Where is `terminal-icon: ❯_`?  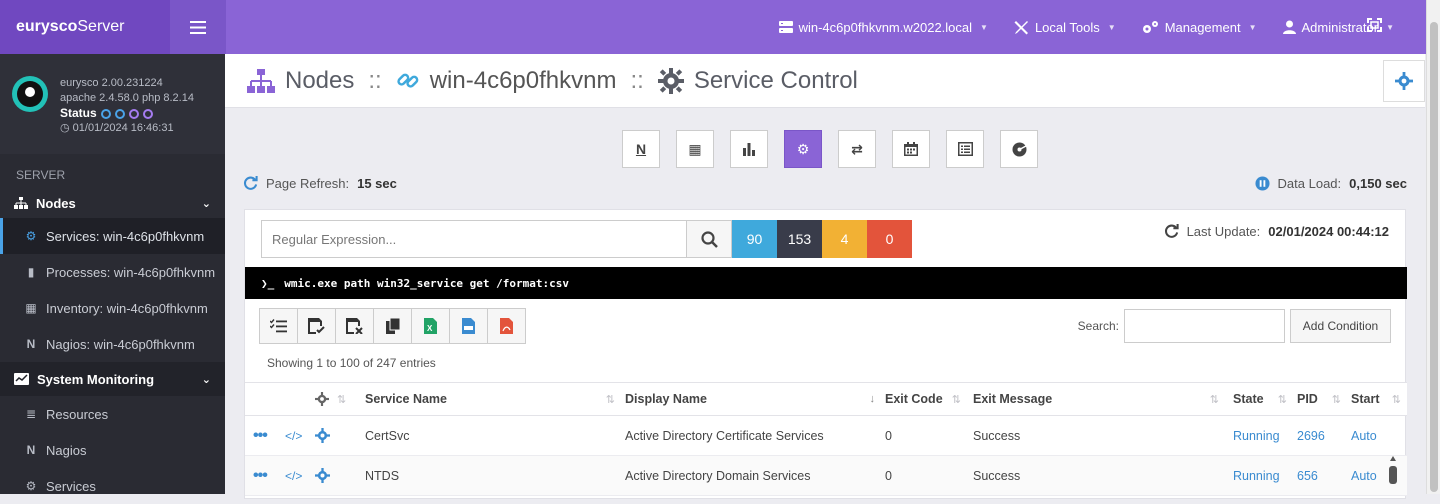 terminal-icon: ❯_ is located at coordinates (268, 283).